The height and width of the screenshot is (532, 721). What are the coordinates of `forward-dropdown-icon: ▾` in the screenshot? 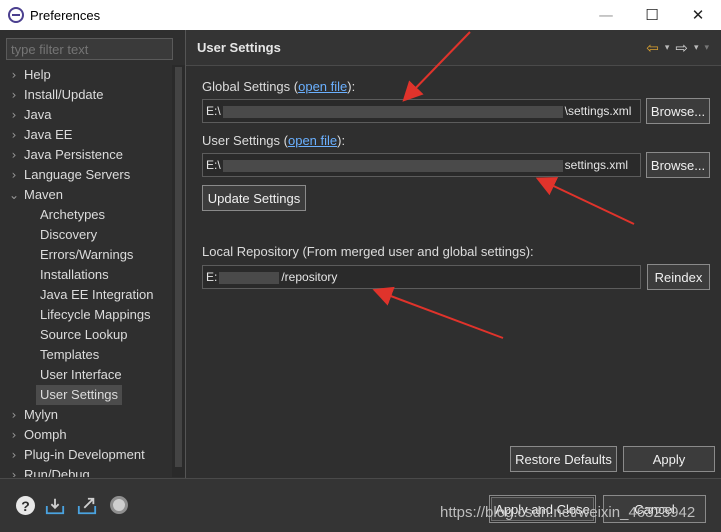 It's located at (696, 48).